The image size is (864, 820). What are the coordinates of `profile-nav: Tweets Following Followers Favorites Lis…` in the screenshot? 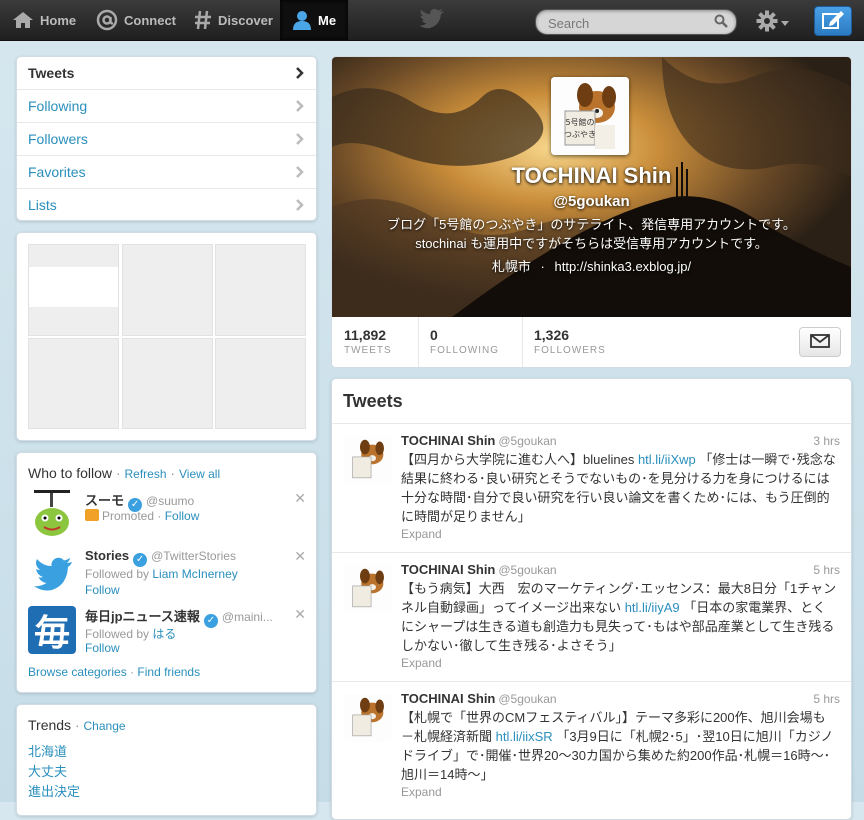 It's located at (166, 138).